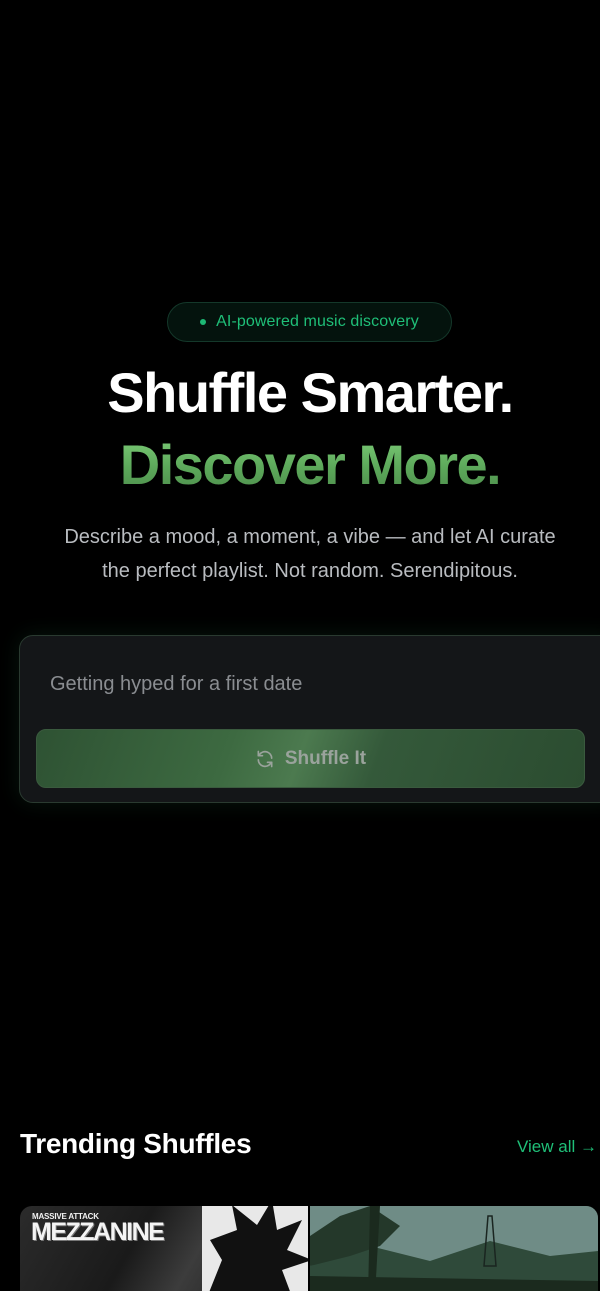  I want to click on badge-label: AI-powered music discovery, so click(317, 321).